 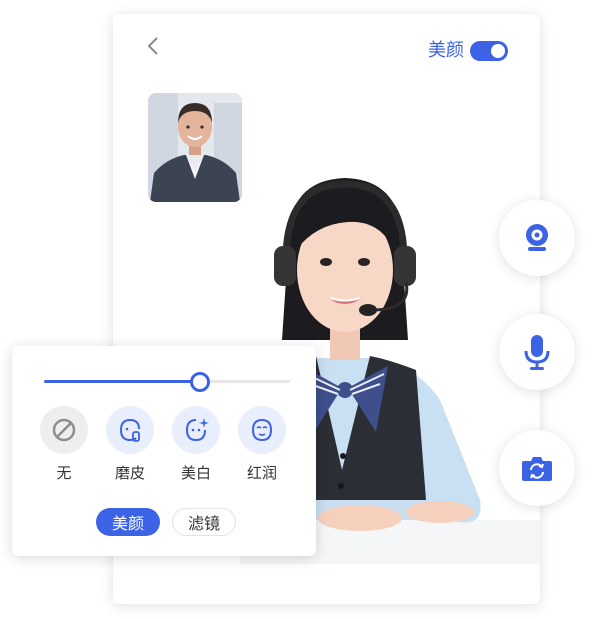 I want to click on beauty-slider-fill, so click(x=121, y=381).